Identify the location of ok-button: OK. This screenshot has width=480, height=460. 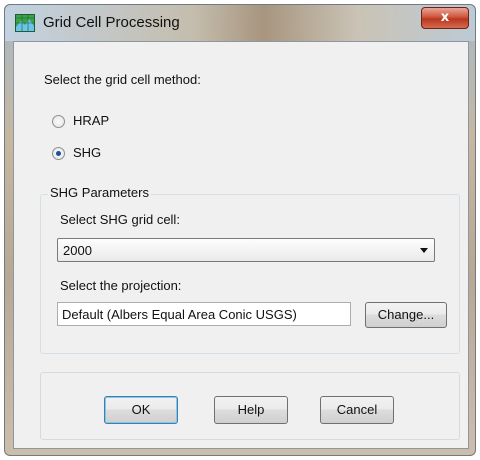
(141, 410).